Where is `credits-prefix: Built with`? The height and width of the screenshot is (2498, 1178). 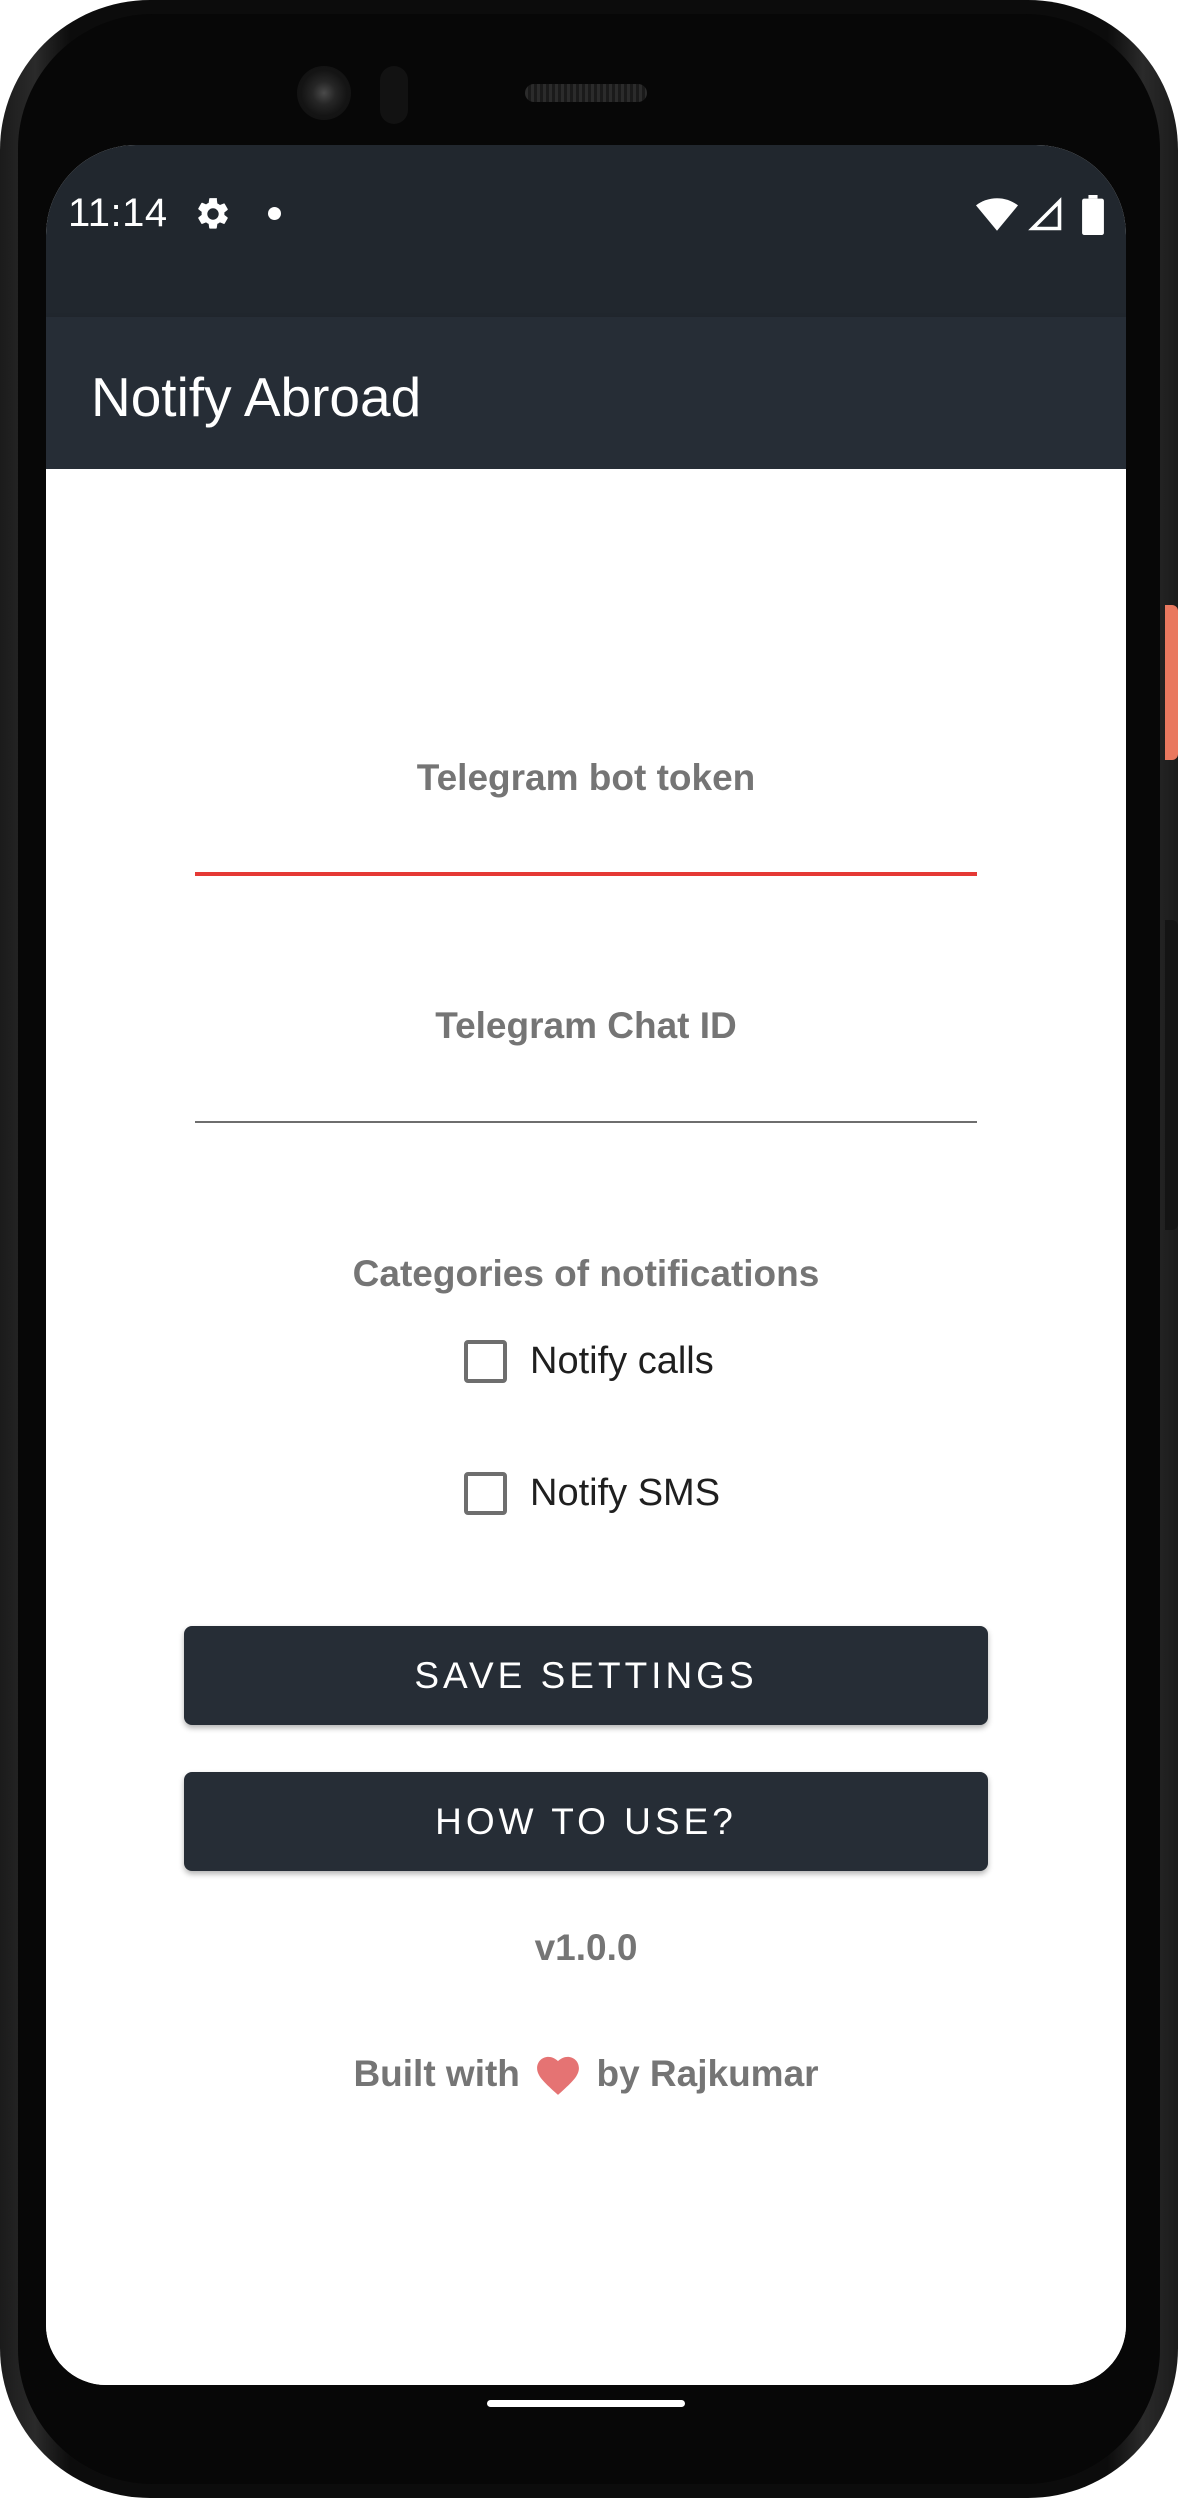 credits-prefix: Built with is located at coordinates (436, 2073).